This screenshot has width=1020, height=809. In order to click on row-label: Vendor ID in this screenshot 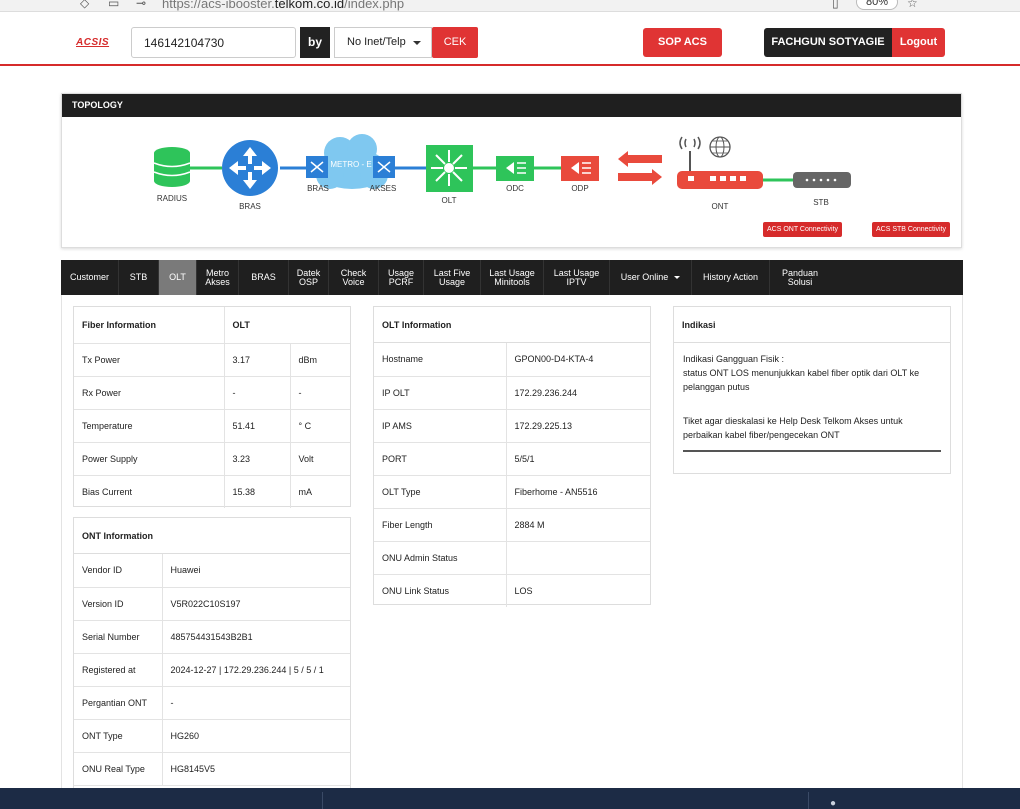, I will do `click(118, 571)`.